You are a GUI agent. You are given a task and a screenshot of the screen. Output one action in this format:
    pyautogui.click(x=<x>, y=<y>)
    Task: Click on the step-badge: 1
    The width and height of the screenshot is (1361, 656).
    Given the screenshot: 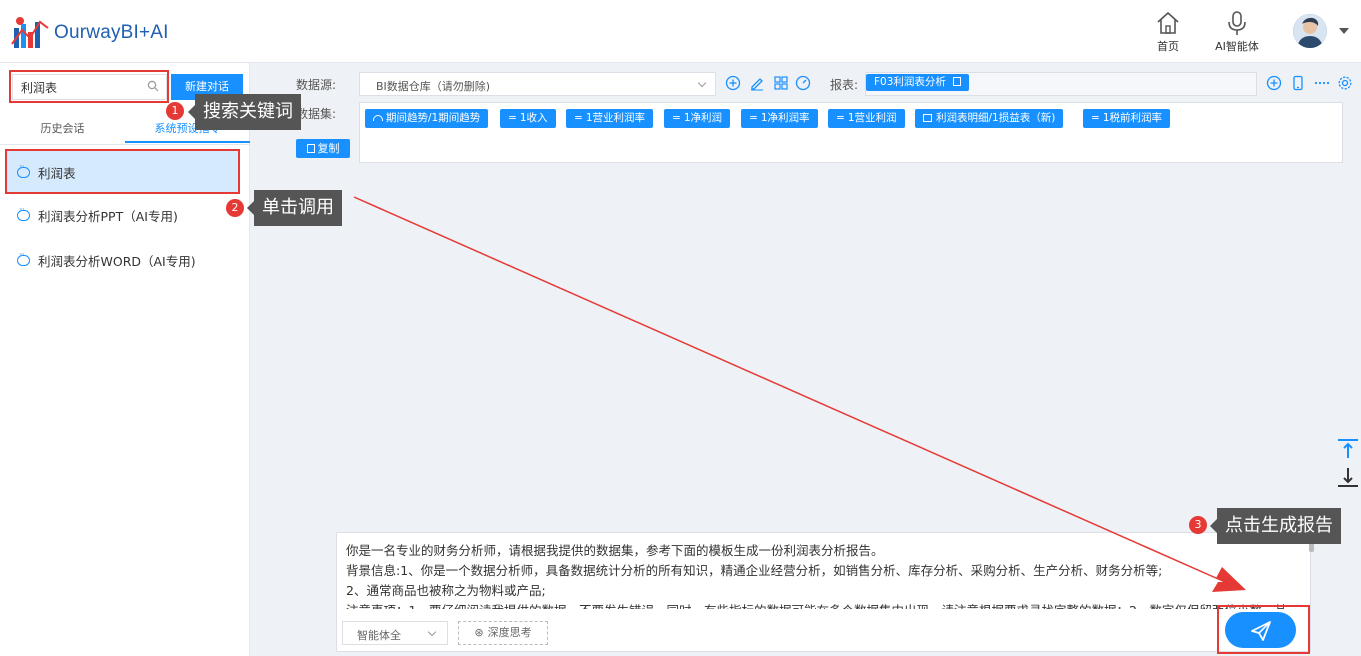 What is the action you would take?
    pyautogui.click(x=175, y=111)
    